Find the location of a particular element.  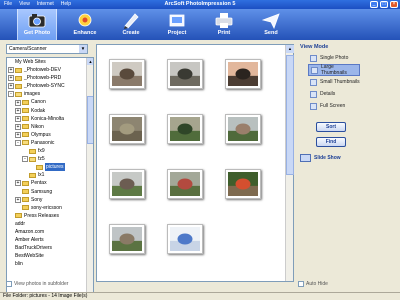

view-mode-item: Large Thumbnails is located at coordinates (334, 70).